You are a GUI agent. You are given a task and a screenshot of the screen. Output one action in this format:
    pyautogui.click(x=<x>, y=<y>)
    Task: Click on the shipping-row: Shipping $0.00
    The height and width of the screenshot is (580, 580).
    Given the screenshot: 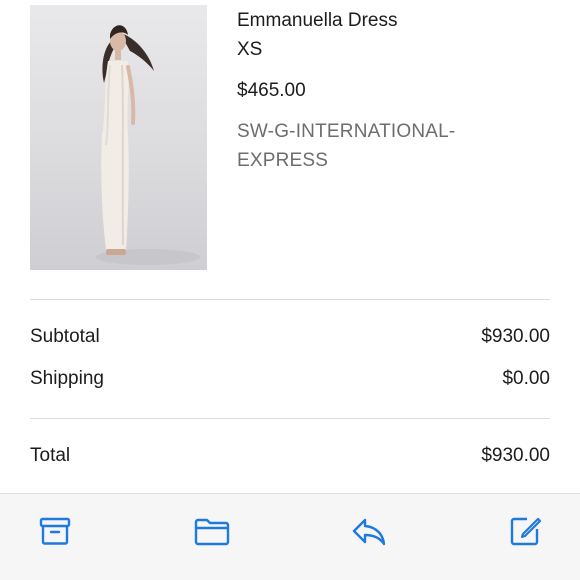 What is the action you would take?
    pyautogui.click(x=290, y=379)
    